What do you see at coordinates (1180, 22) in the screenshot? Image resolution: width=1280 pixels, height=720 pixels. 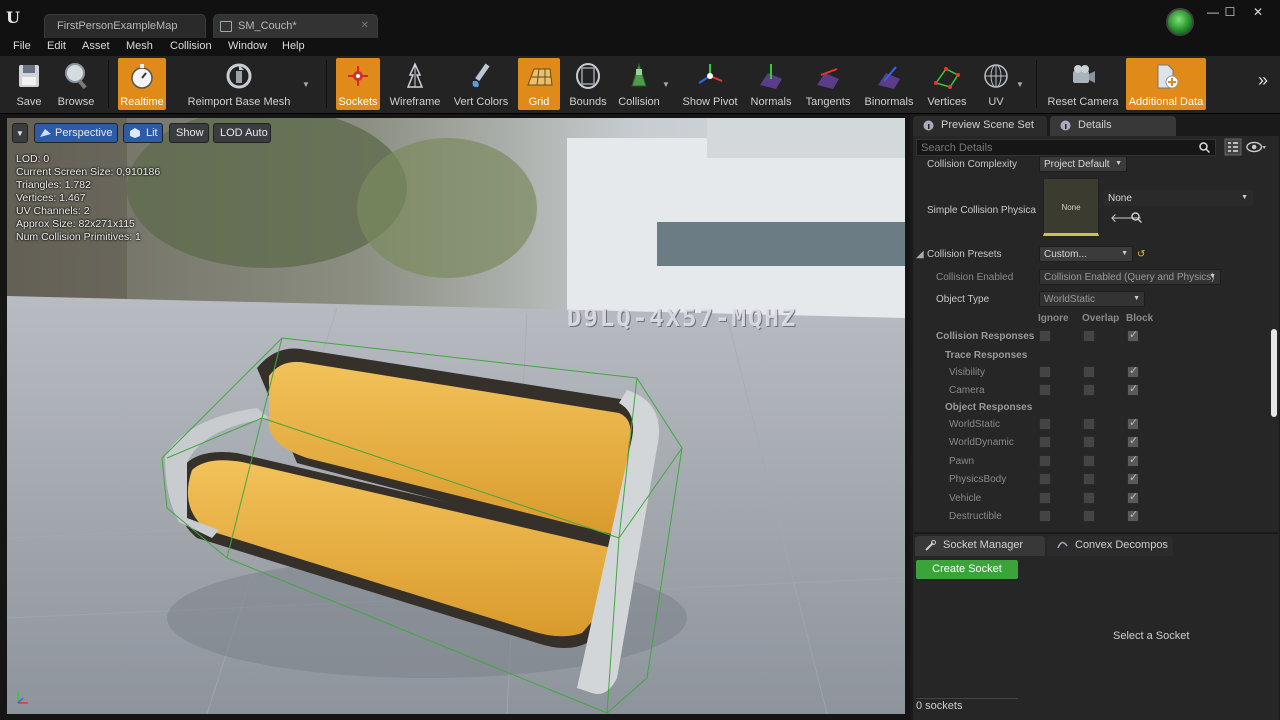 I see `source-control-badge-icon` at bounding box center [1180, 22].